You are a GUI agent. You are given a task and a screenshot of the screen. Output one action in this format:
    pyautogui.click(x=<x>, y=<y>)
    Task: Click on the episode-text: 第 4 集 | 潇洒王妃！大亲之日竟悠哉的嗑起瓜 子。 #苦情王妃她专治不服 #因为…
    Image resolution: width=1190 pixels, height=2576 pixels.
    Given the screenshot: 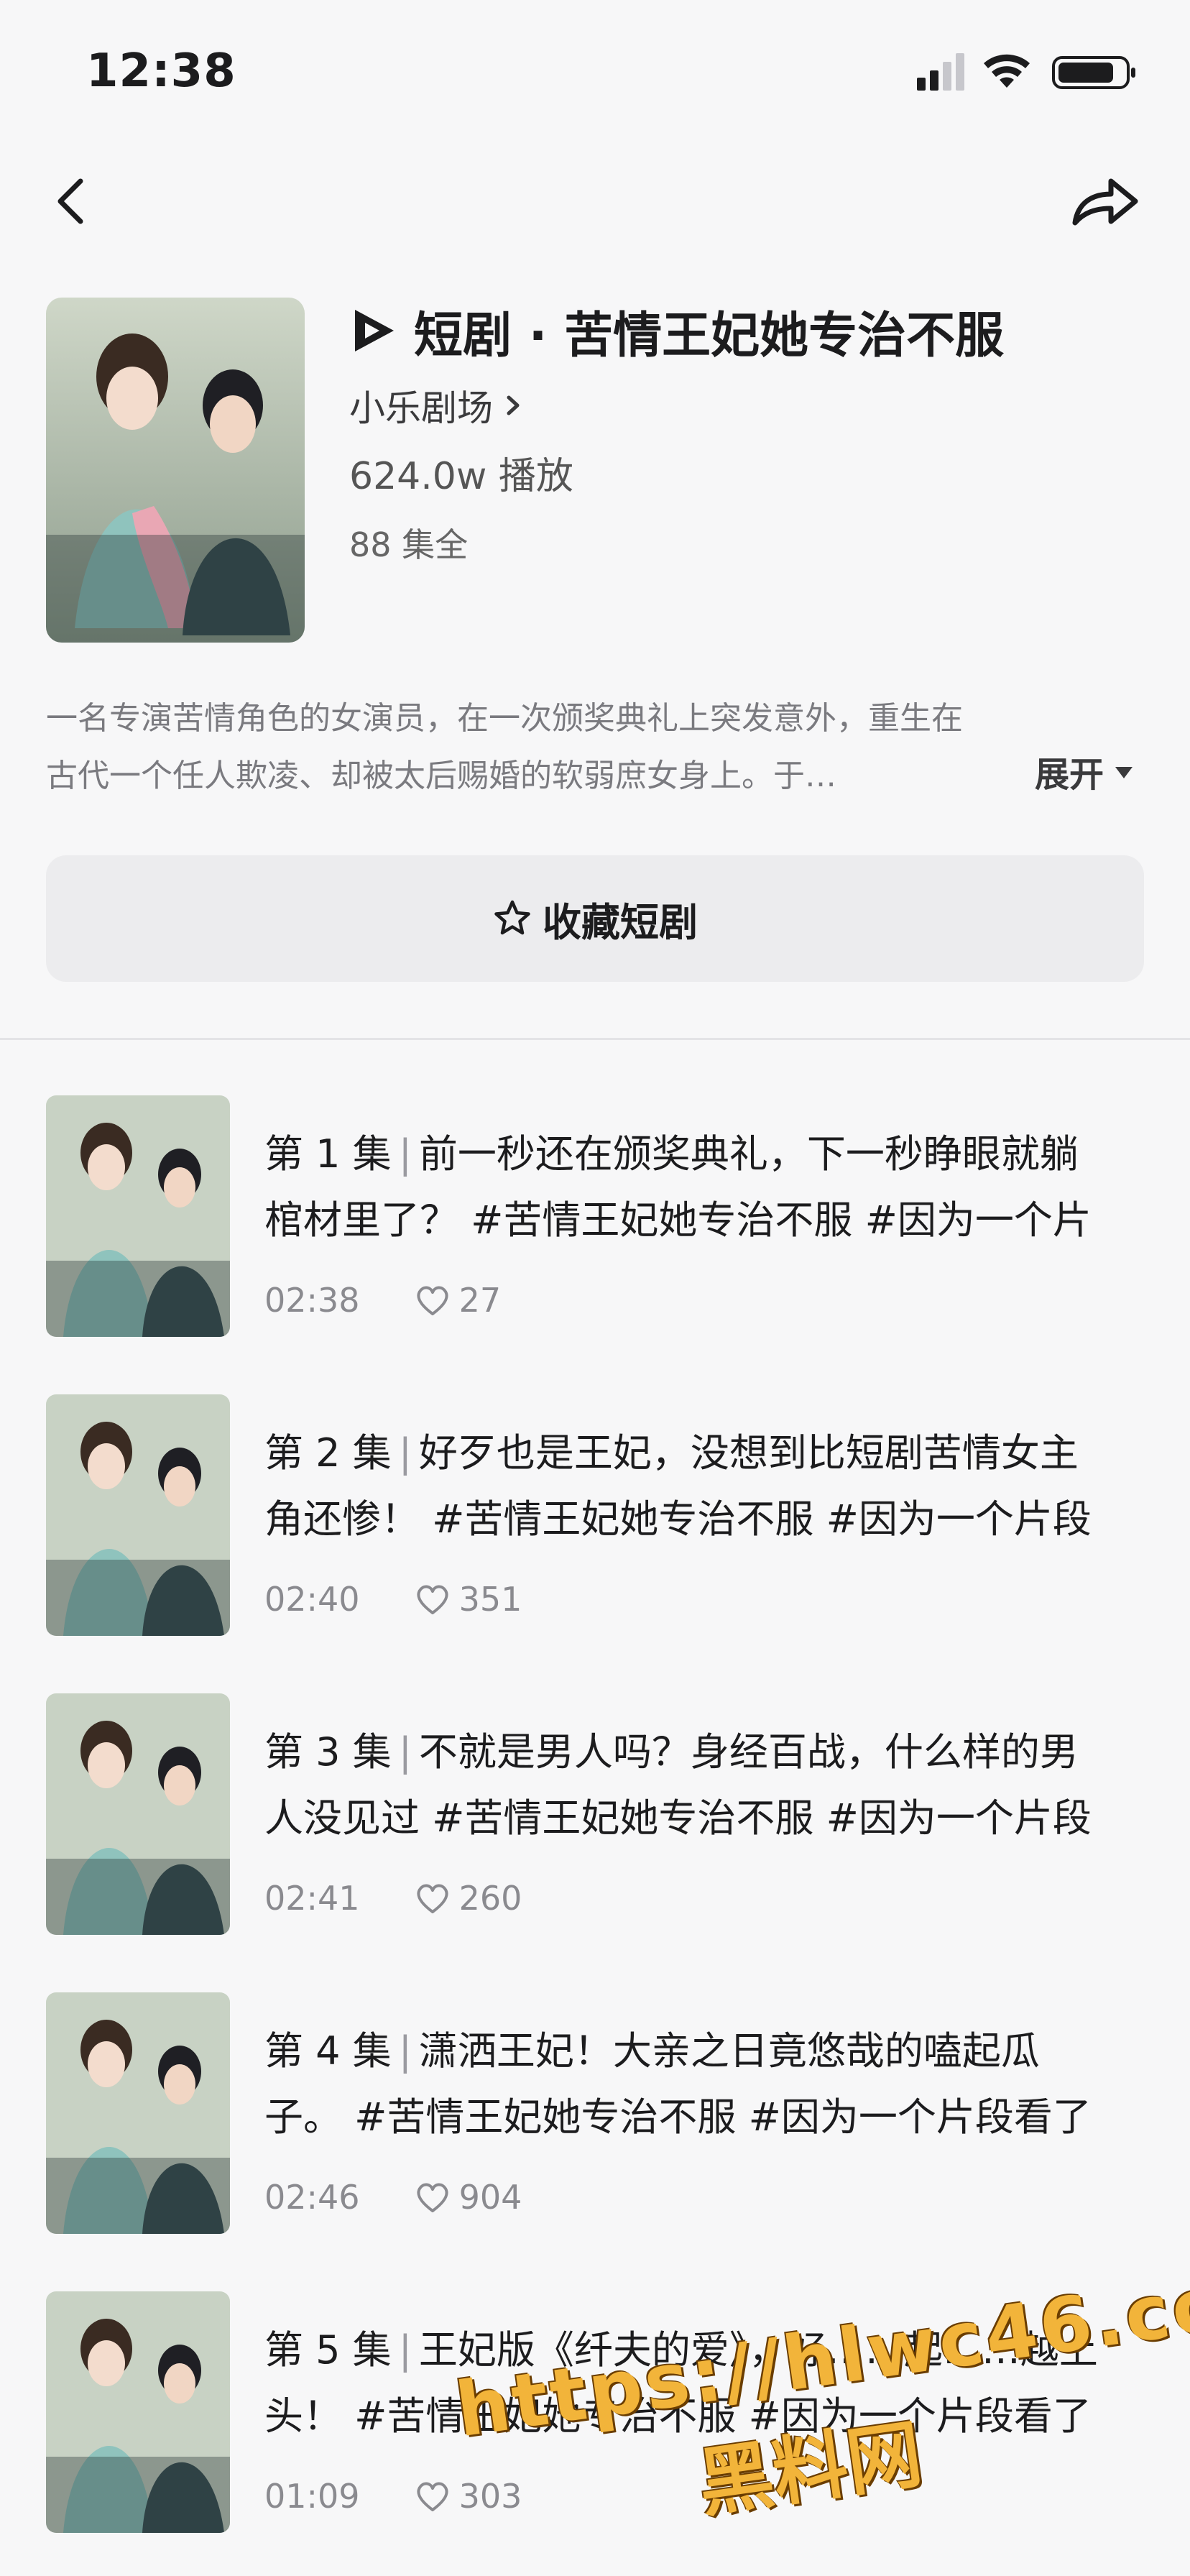 What is the action you would take?
    pyautogui.click(x=710, y=2084)
    